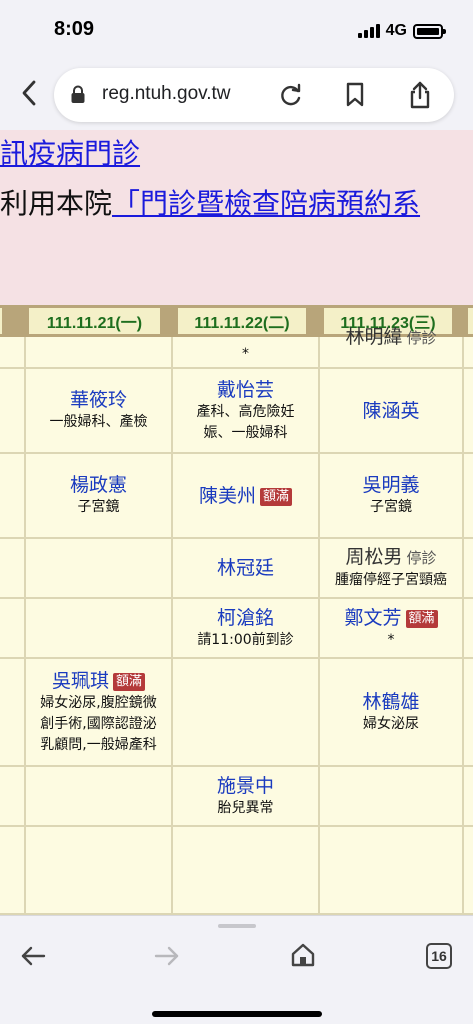  Describe the element at coordinates (98, 422) in the screenshot. I see `specialty: 一般婦科、產檢` at that location.